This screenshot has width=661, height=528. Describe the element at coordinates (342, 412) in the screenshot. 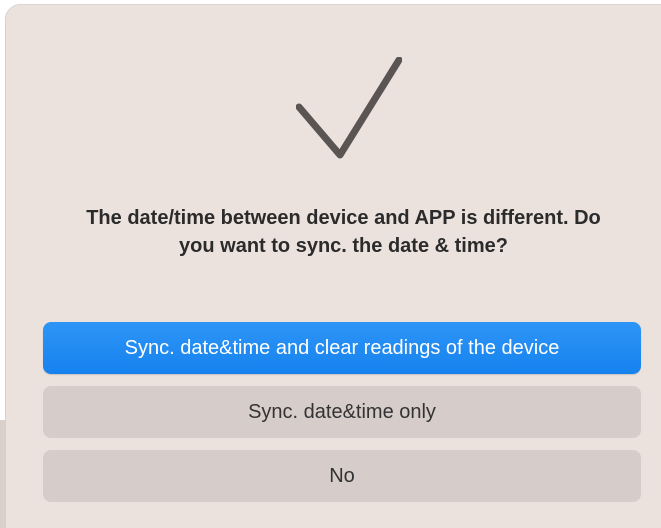

I see `sync-only-button: Sync. date&time only` at that location.